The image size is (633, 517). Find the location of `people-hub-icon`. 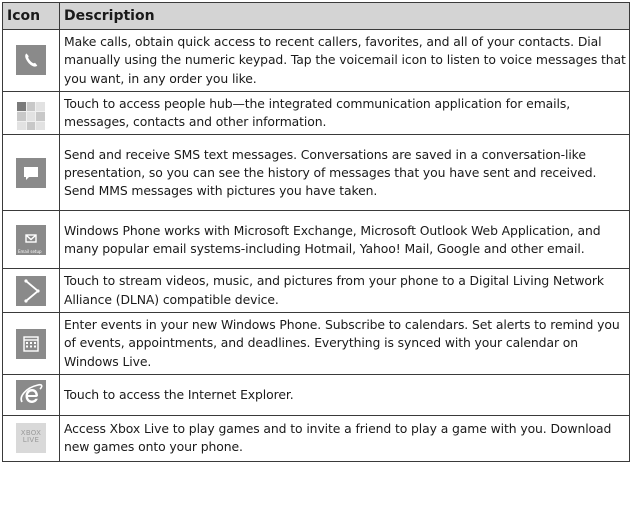

people-hub-icon is located at coordinates (31, 116).